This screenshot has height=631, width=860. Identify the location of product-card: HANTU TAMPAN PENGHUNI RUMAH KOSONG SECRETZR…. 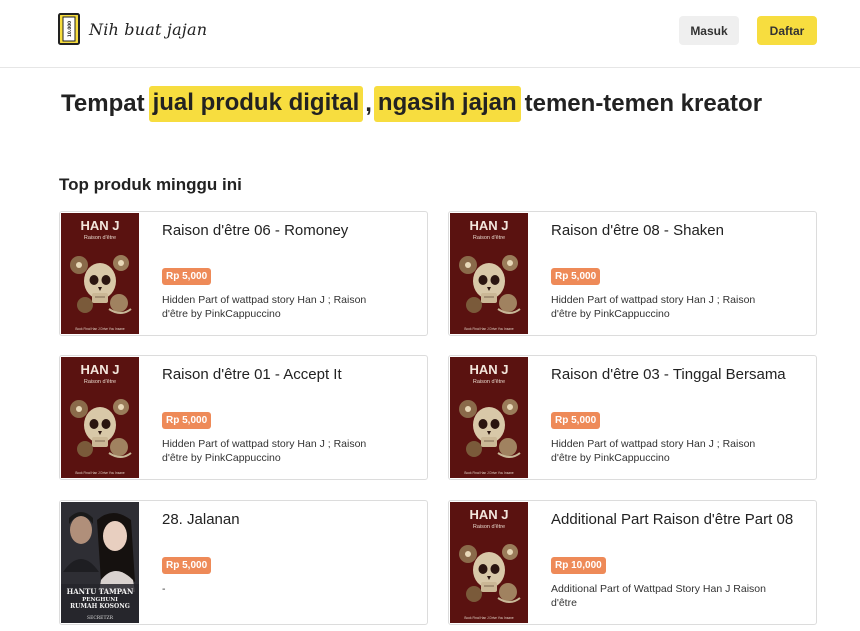
(243, 562).